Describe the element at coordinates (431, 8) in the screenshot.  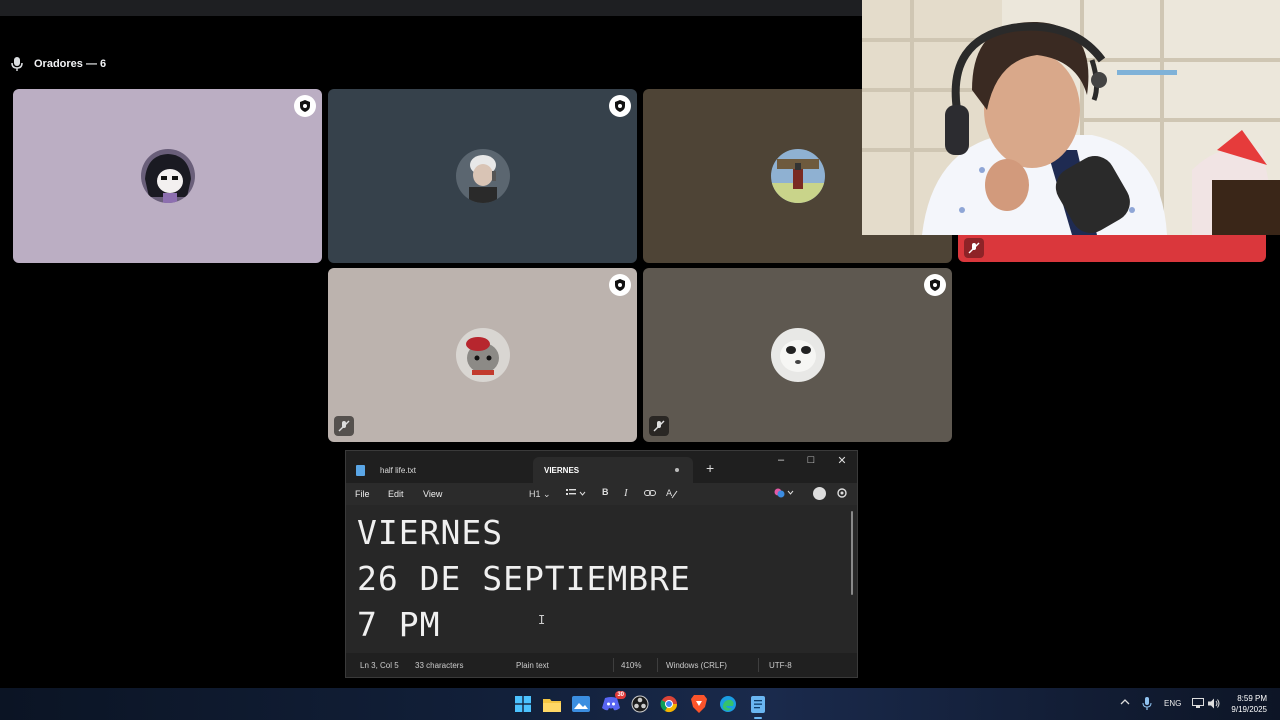
I see `window-top-strip` at that location.